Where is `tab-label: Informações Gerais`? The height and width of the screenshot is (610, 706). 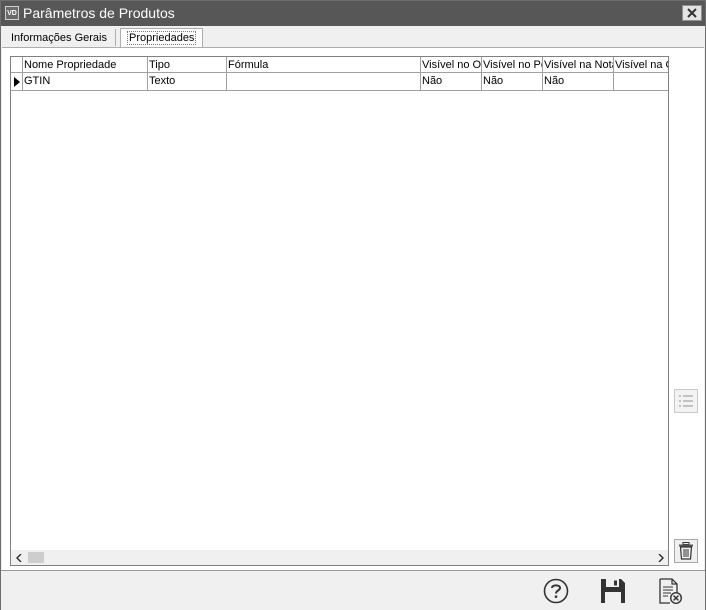
tab-label: Informações Gerais is located at coordinates (59, 38).